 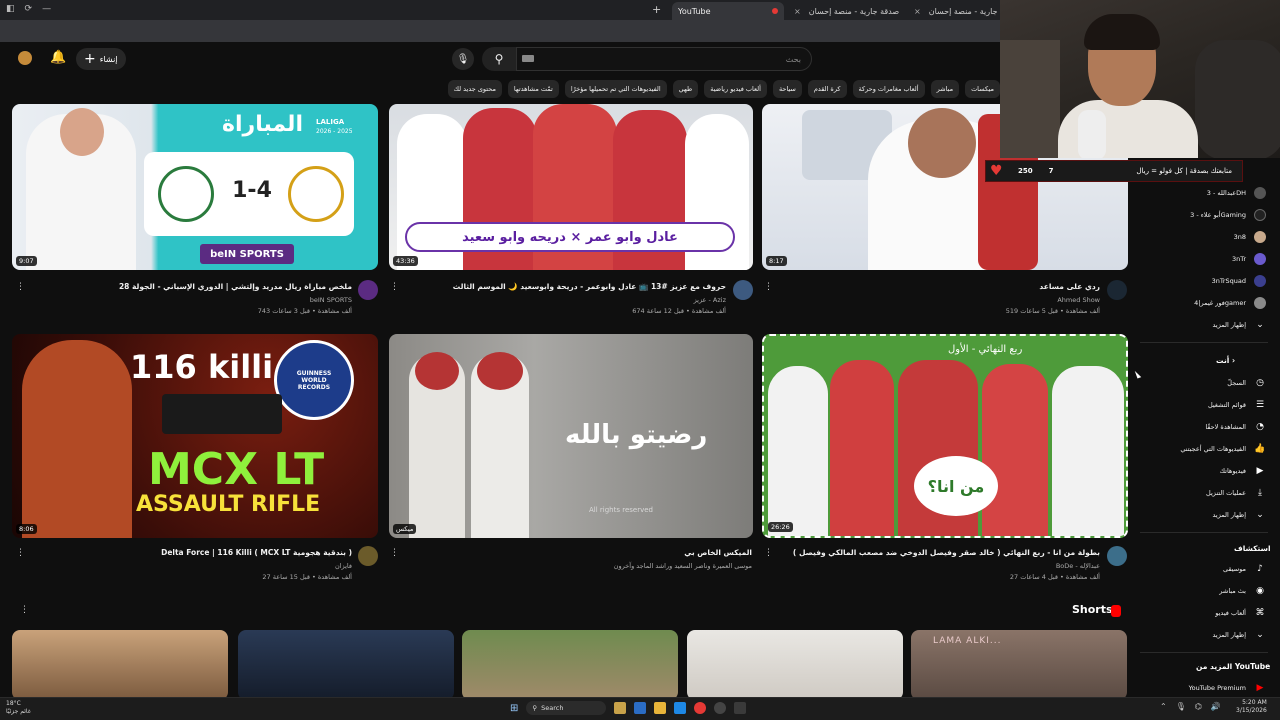 What do you see at coordinates (533, 89) in the screenshot?
I see `chip: تمّت مشاهدتها` at bounding box center [533, 89].